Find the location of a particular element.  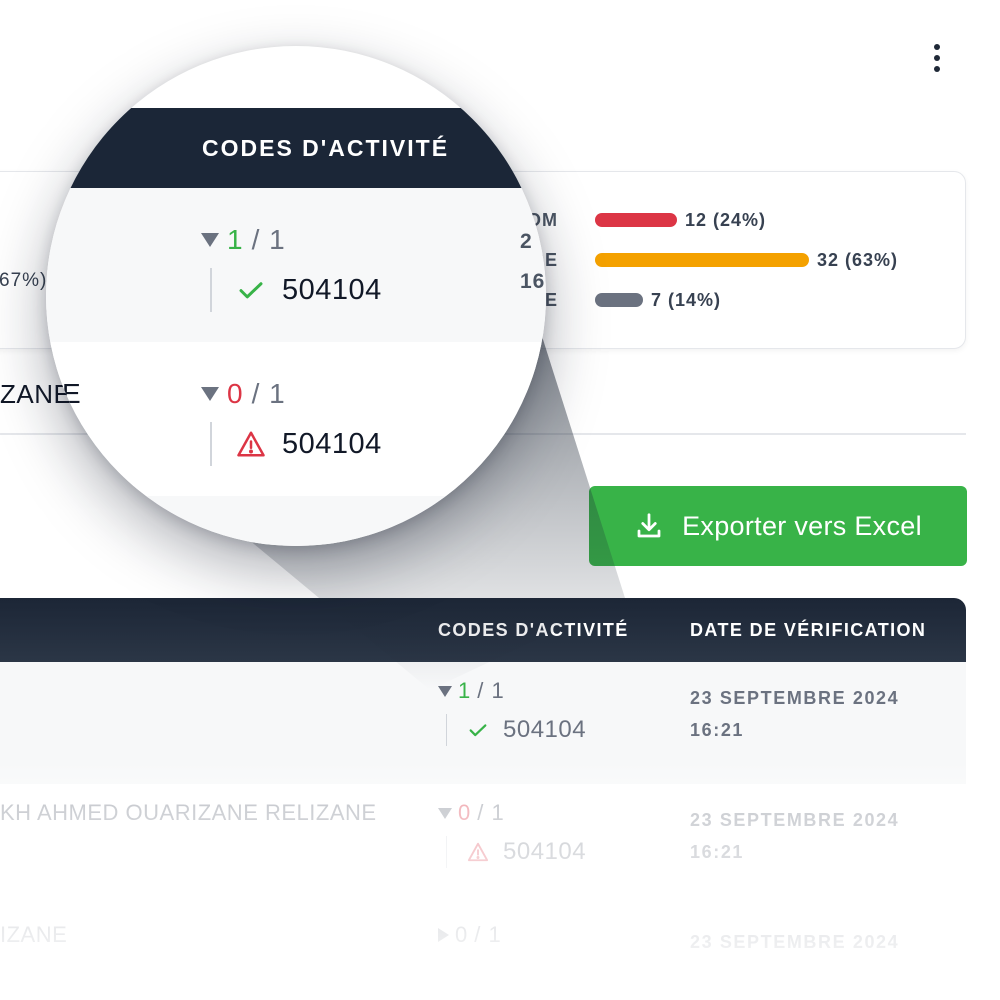

stat-left-fragment: 67%) is located at coordinates (24, 280).